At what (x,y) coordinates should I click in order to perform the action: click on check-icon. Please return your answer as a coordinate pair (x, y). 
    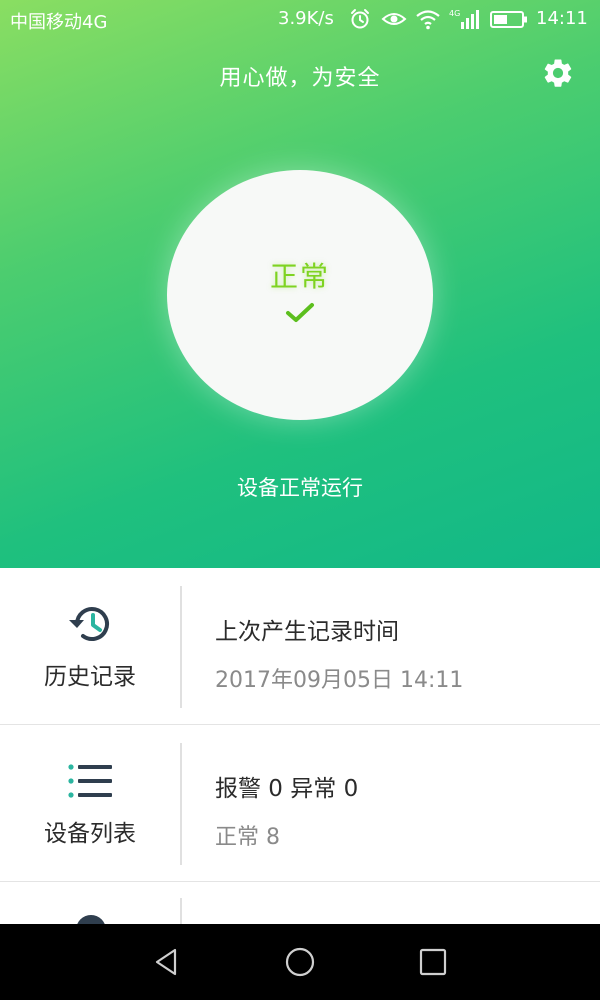
    Looking at the image, I should click on (300, 312).